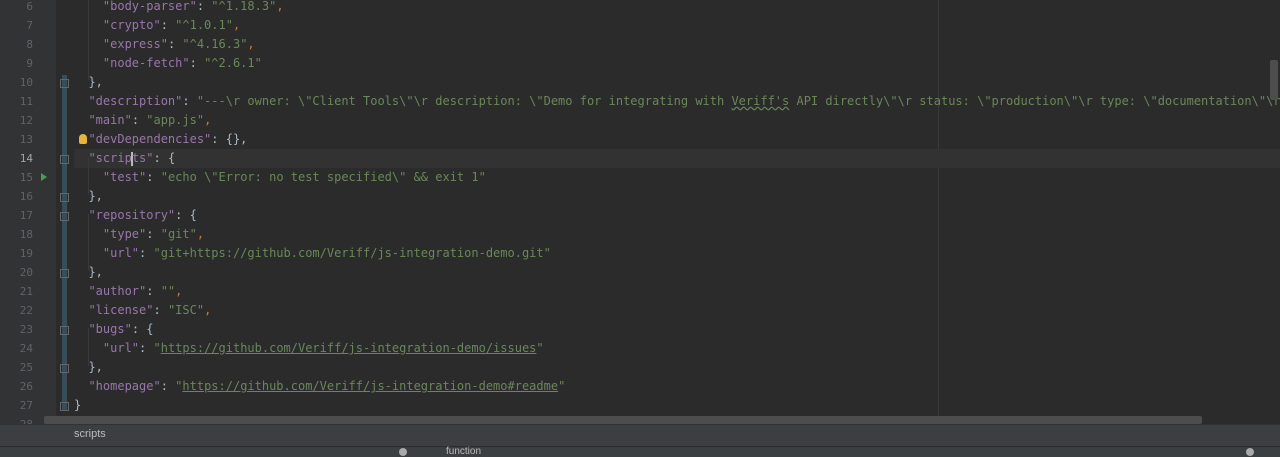 This screenshot has height=457, width=1280. I want to click on code-line: "devDependencies": {},, so click(160, 139).